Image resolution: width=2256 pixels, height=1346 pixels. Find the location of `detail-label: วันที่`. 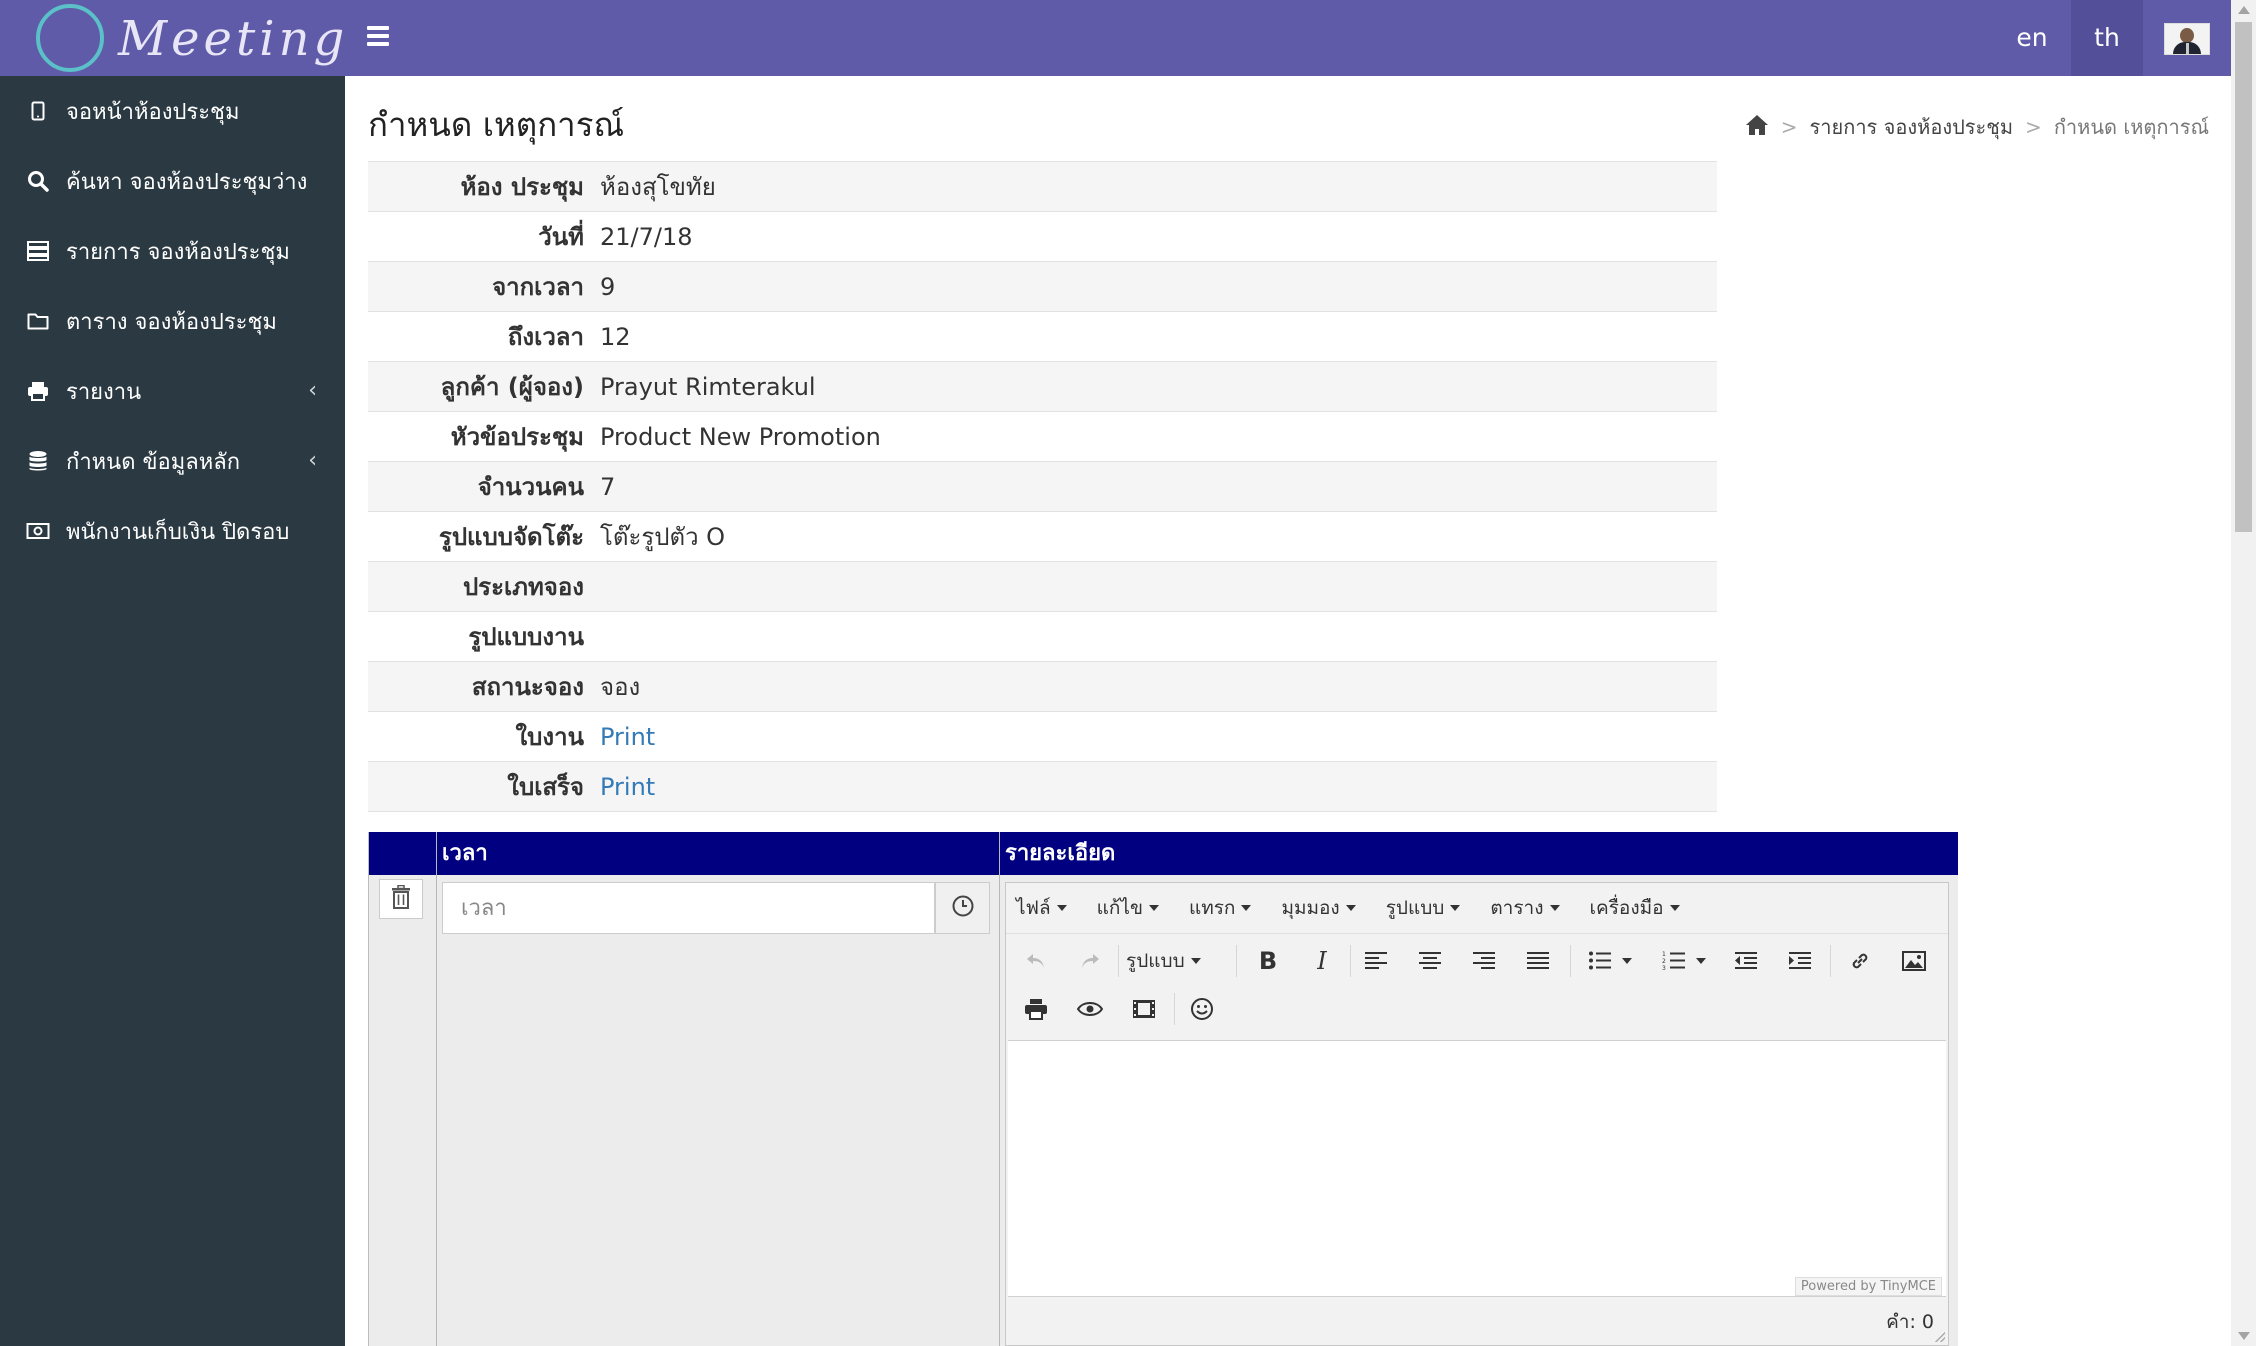

detail-label: วันที่ is located at coordinates (476, 236).